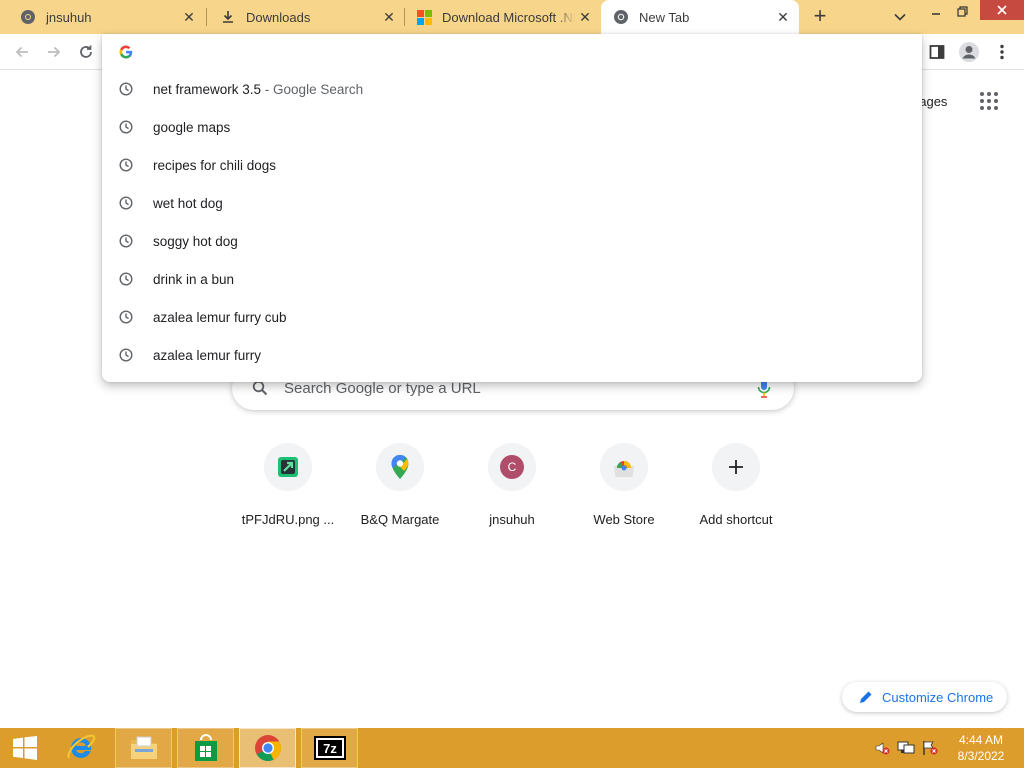 The image size is (1024, 768). I want to click on window-close-icon, so click(1002, 10).